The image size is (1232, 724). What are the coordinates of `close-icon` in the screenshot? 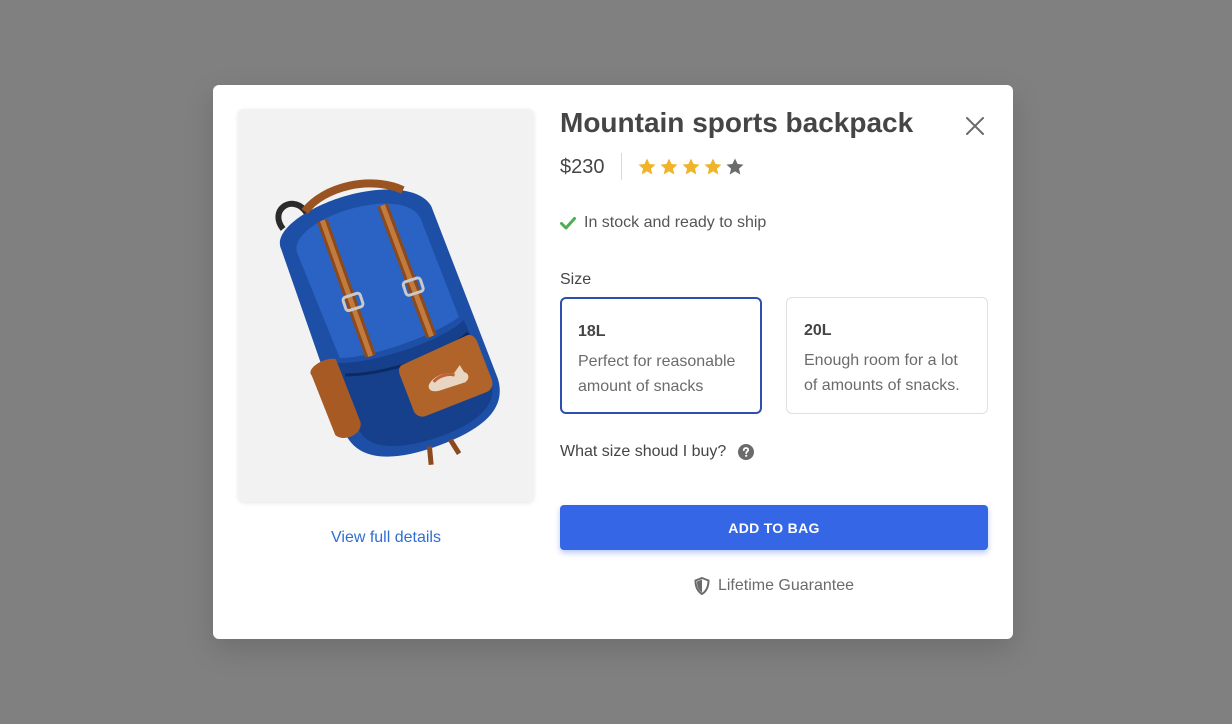 It's located at (975, 126).